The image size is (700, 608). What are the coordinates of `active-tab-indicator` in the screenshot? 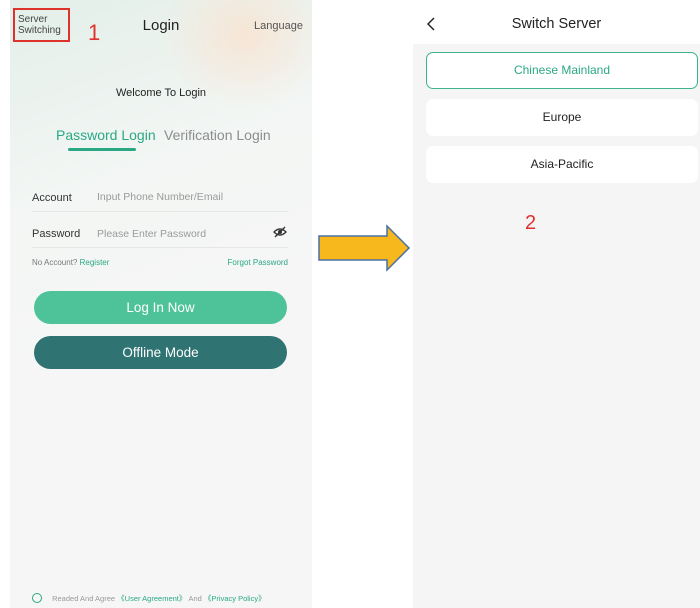 It's located at (102, 149).